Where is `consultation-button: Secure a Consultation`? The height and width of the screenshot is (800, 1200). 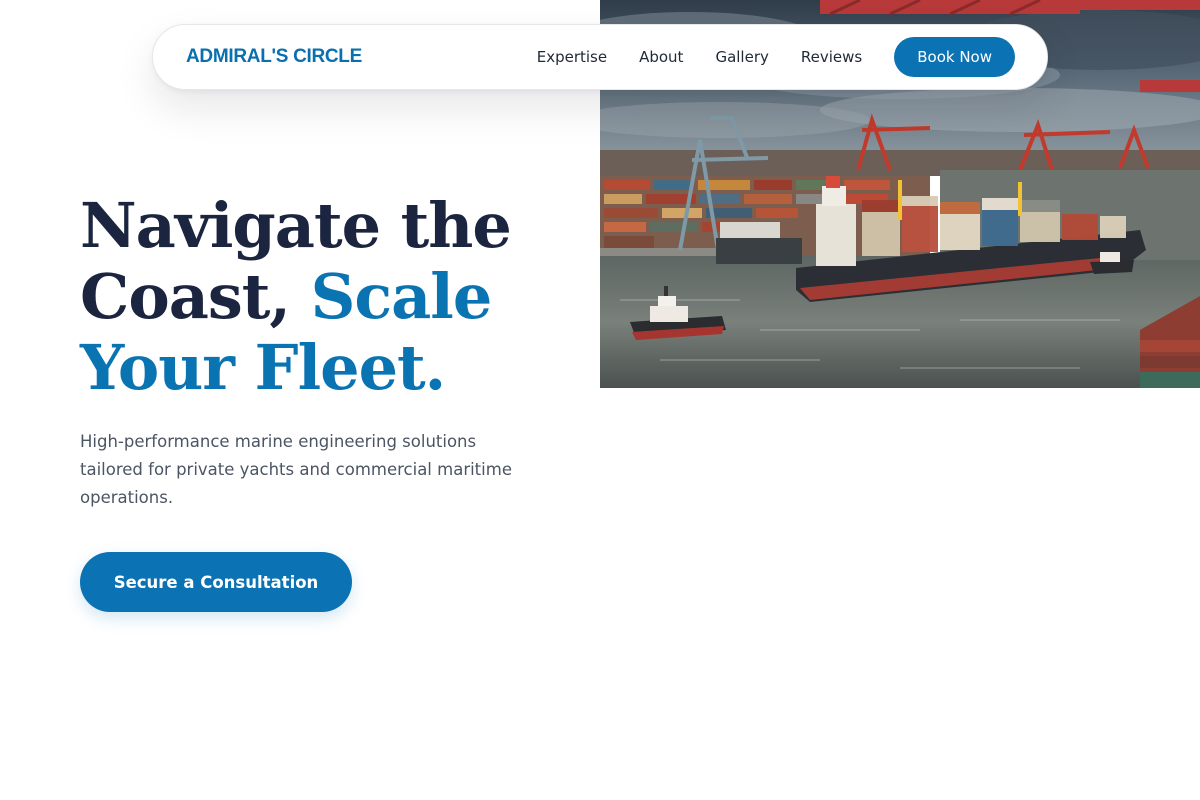 consultation-button: Secure a Consultation is located at coordinates (216, 582).